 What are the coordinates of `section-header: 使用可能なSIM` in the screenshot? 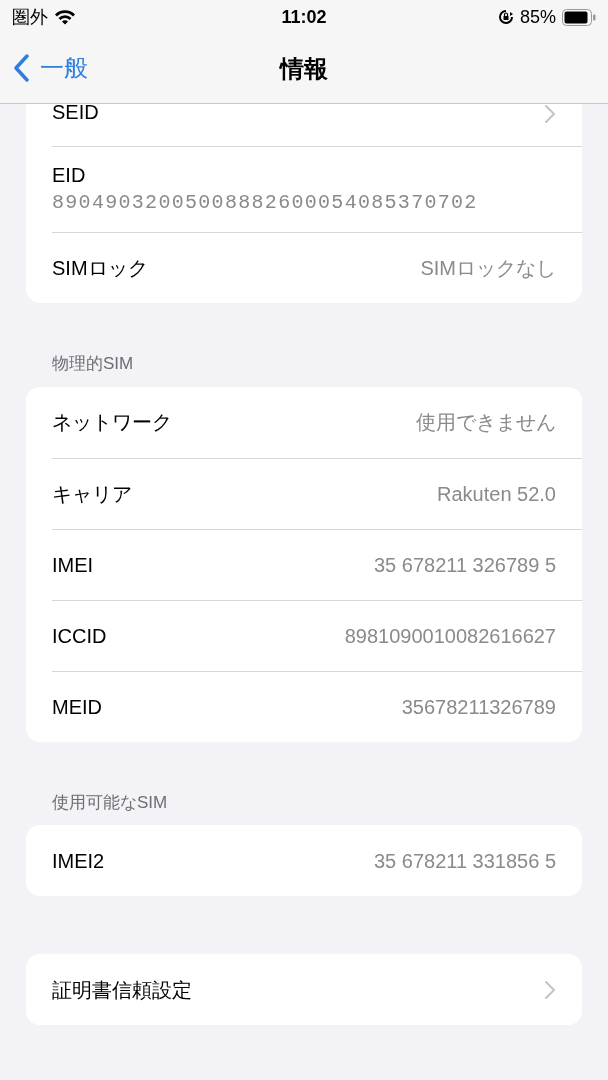 It's located at (110, 802).